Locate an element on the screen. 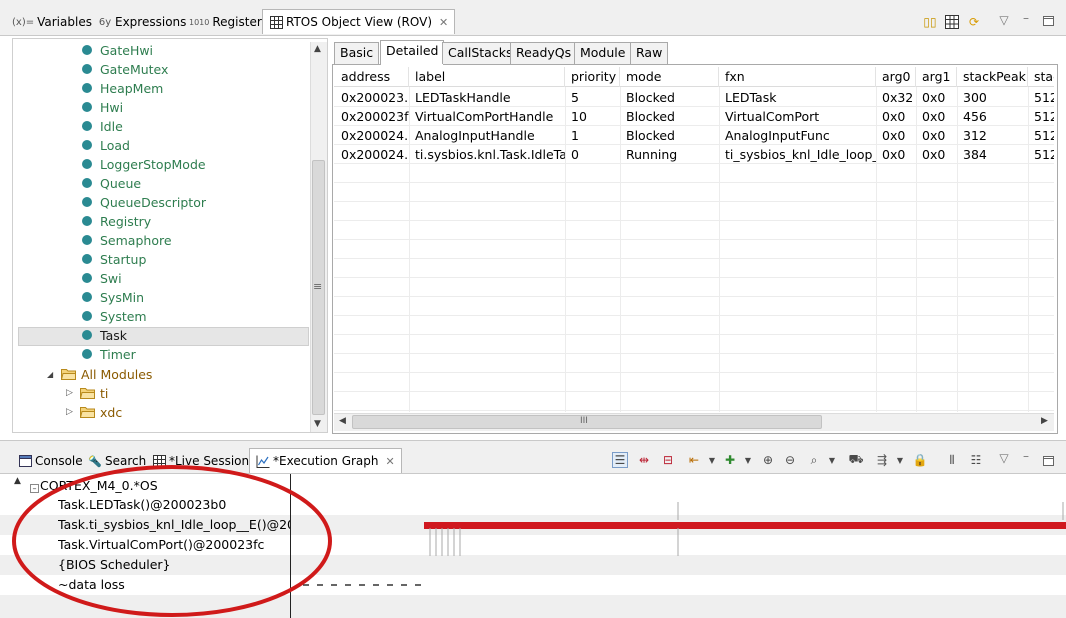 The image size is (1066, 618). tree-expand-xdc: ▷ is located at coordinates (69, 412).